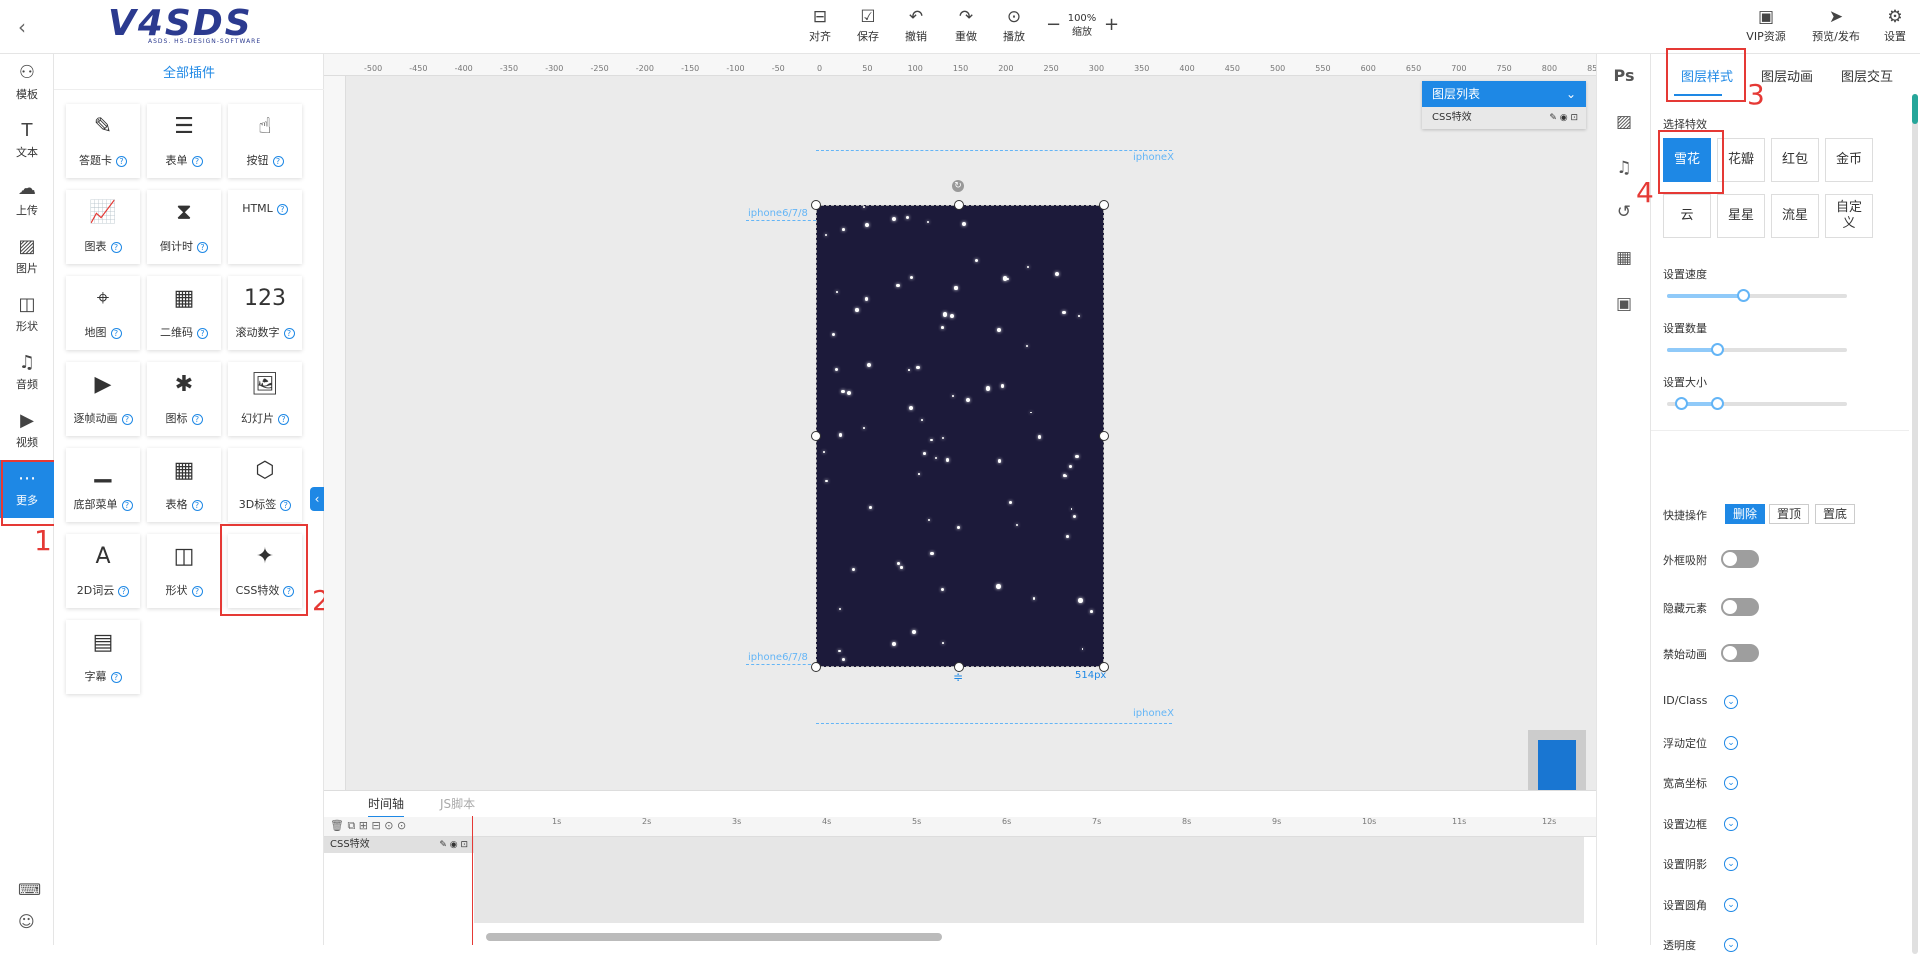  I want to click on height-drag-icon: ≑, so click(958, 677).